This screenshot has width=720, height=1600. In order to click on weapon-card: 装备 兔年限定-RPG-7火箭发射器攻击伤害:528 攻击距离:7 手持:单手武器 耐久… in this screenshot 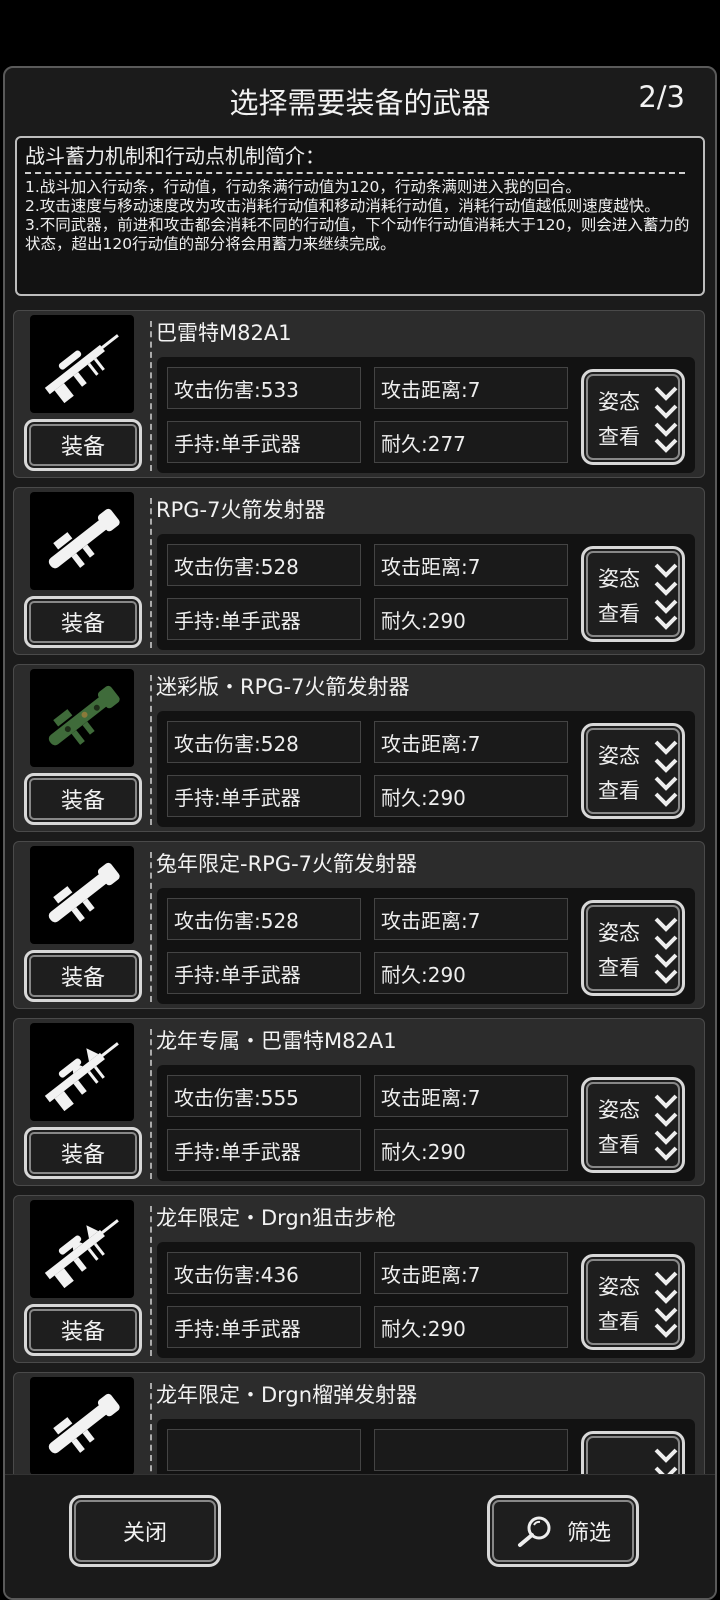, I will do `click(359, 925)`.